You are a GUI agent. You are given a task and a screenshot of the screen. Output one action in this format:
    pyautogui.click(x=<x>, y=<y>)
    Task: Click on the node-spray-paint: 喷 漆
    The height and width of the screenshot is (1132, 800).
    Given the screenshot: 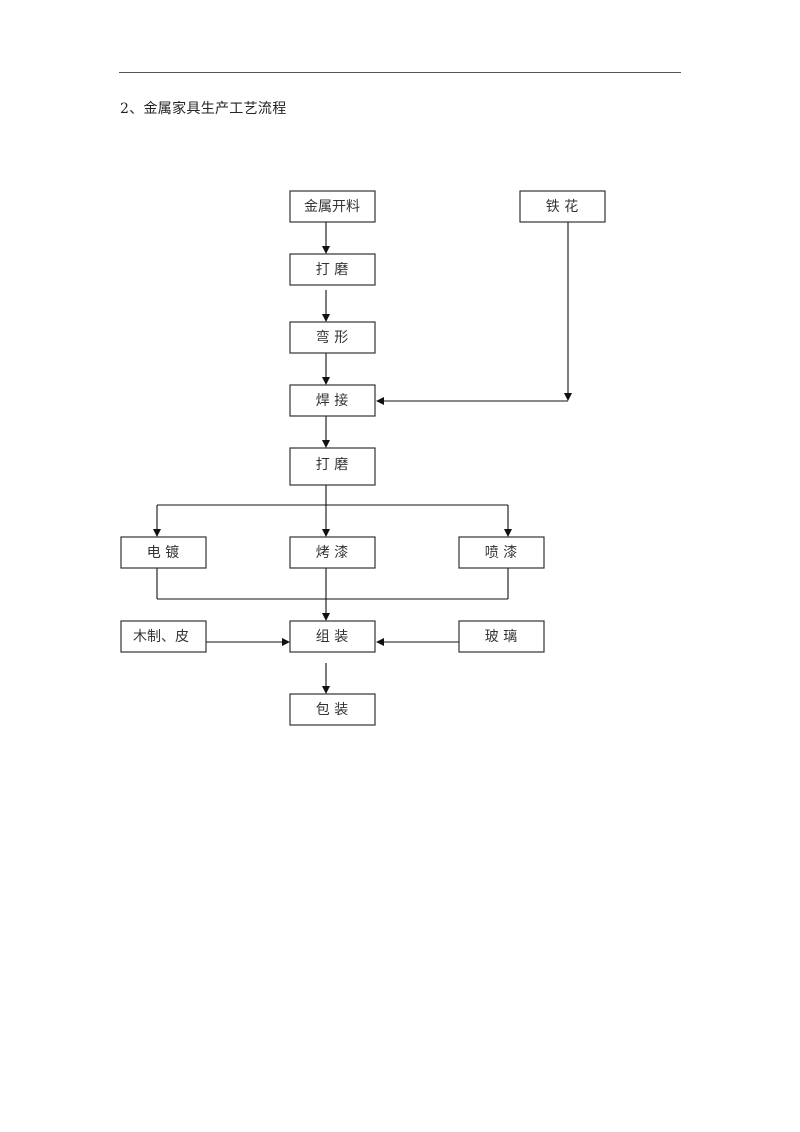 What is the action you would take?
    pyautogui.click(x=501, y=552)
    